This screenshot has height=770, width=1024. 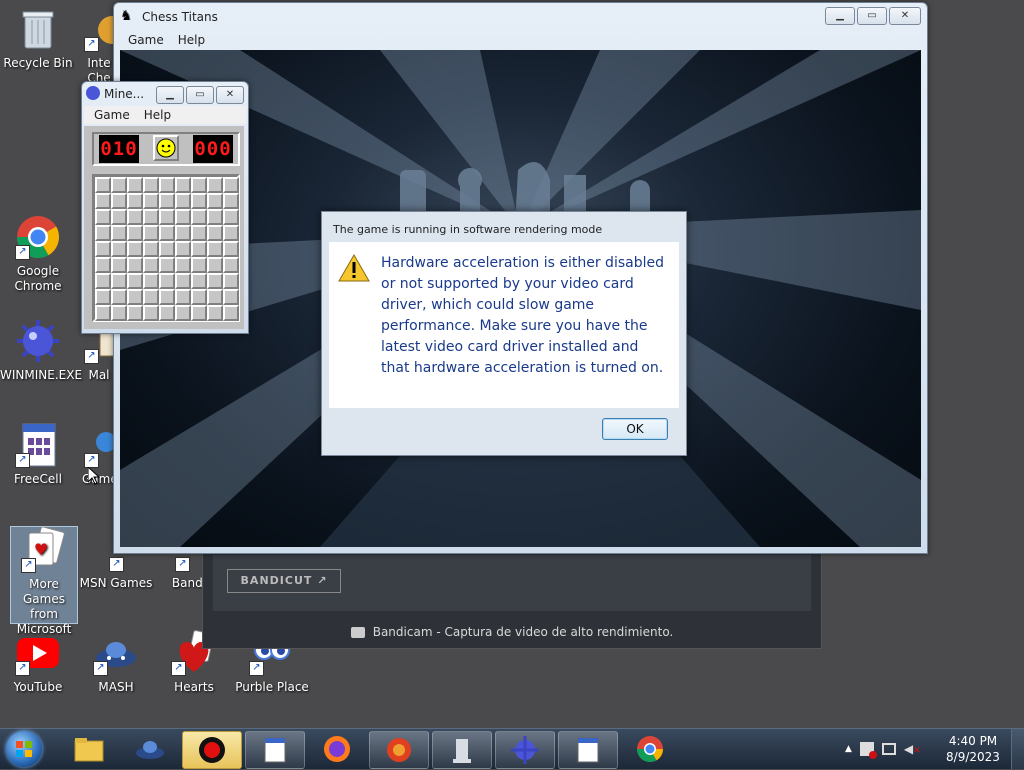 I want to click on show-desktop-button, so click(x=1017, y=749).